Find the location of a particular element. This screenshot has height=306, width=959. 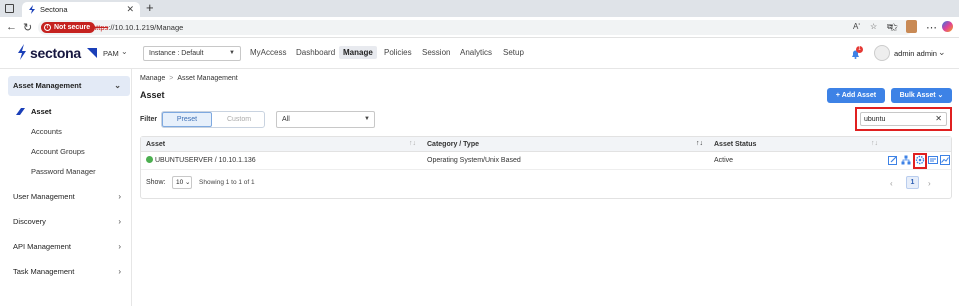

user-name: admin admin is located at coordinates (915, 53).